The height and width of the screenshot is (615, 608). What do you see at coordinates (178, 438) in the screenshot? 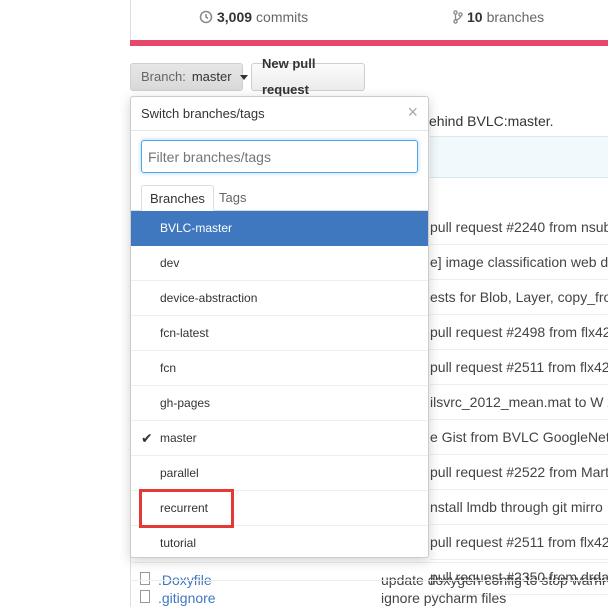
I see `branch-item-label: master` at bounding box center [178, 438].